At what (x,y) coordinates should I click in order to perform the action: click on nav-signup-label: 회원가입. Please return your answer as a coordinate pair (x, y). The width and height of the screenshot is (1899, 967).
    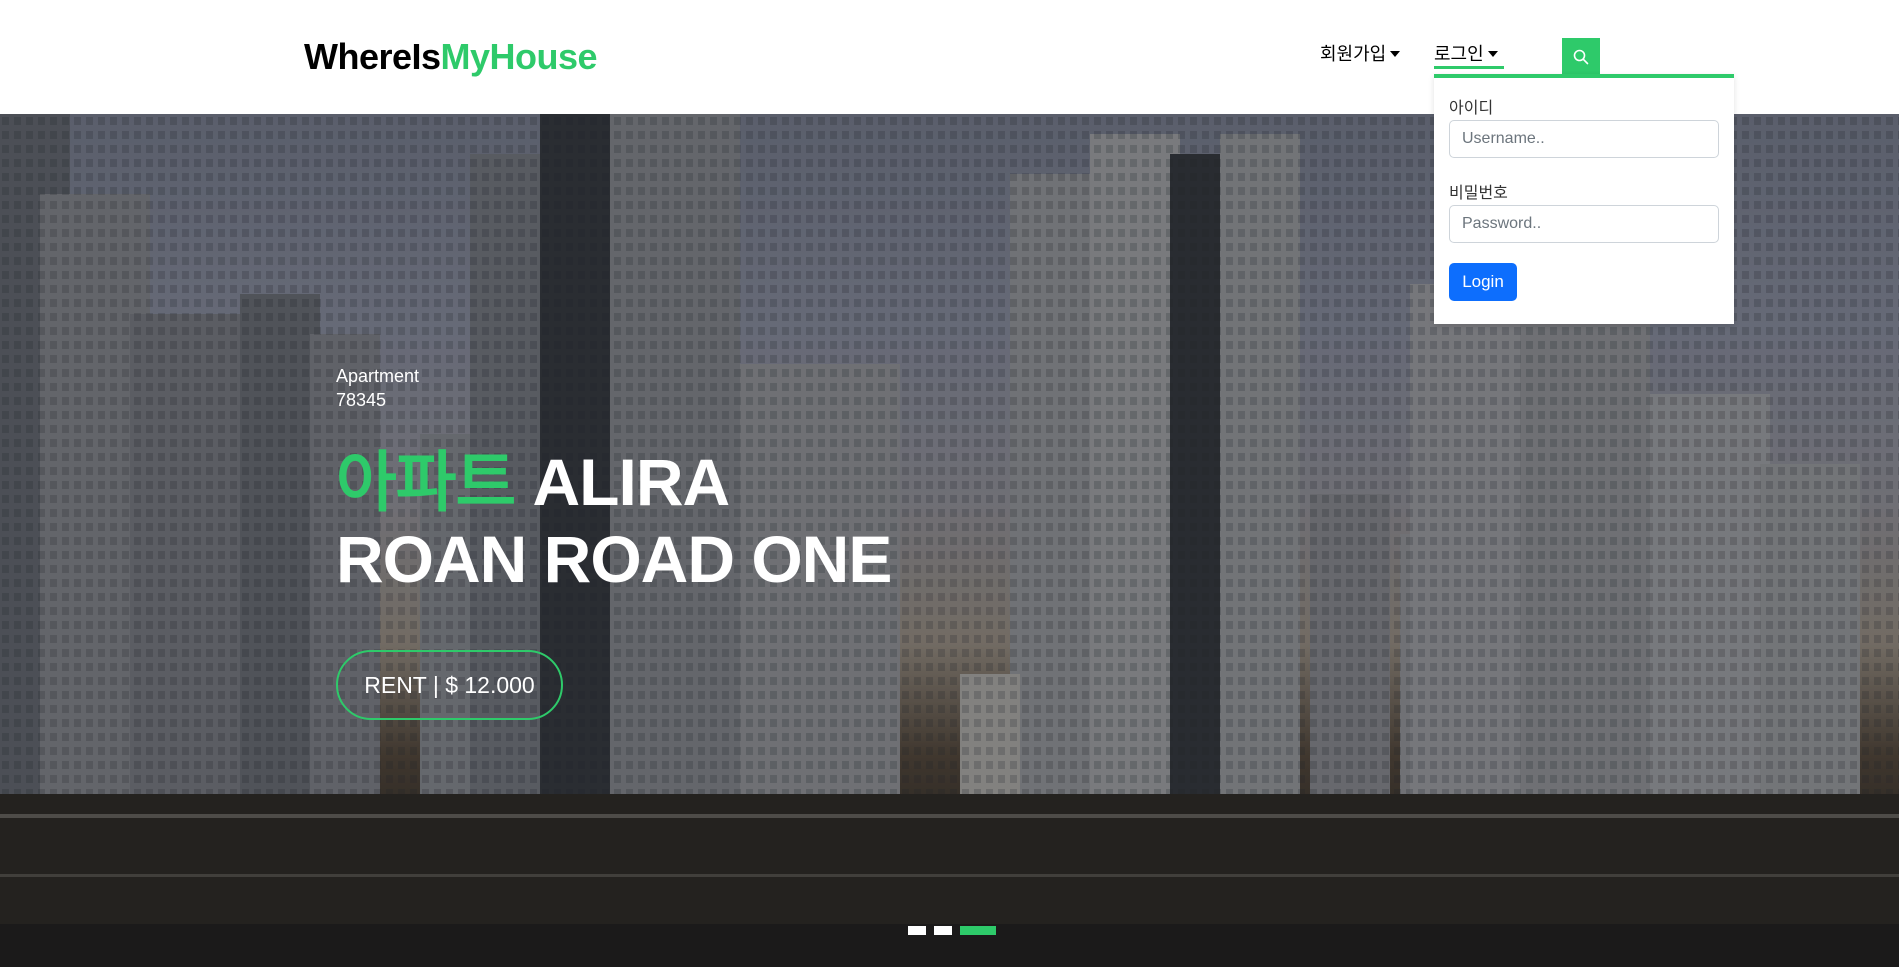
    Looking at the image, I should click on (1353, 54).